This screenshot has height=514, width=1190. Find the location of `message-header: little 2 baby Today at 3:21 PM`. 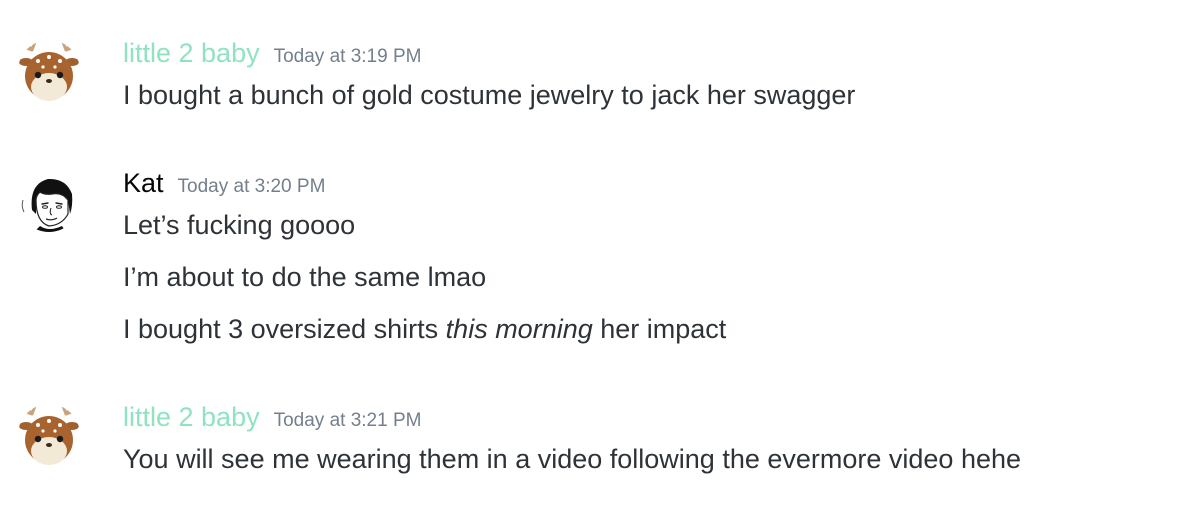

message-header: little 2 baby Today at 3:21 PM is located at coordinates (272, 419).